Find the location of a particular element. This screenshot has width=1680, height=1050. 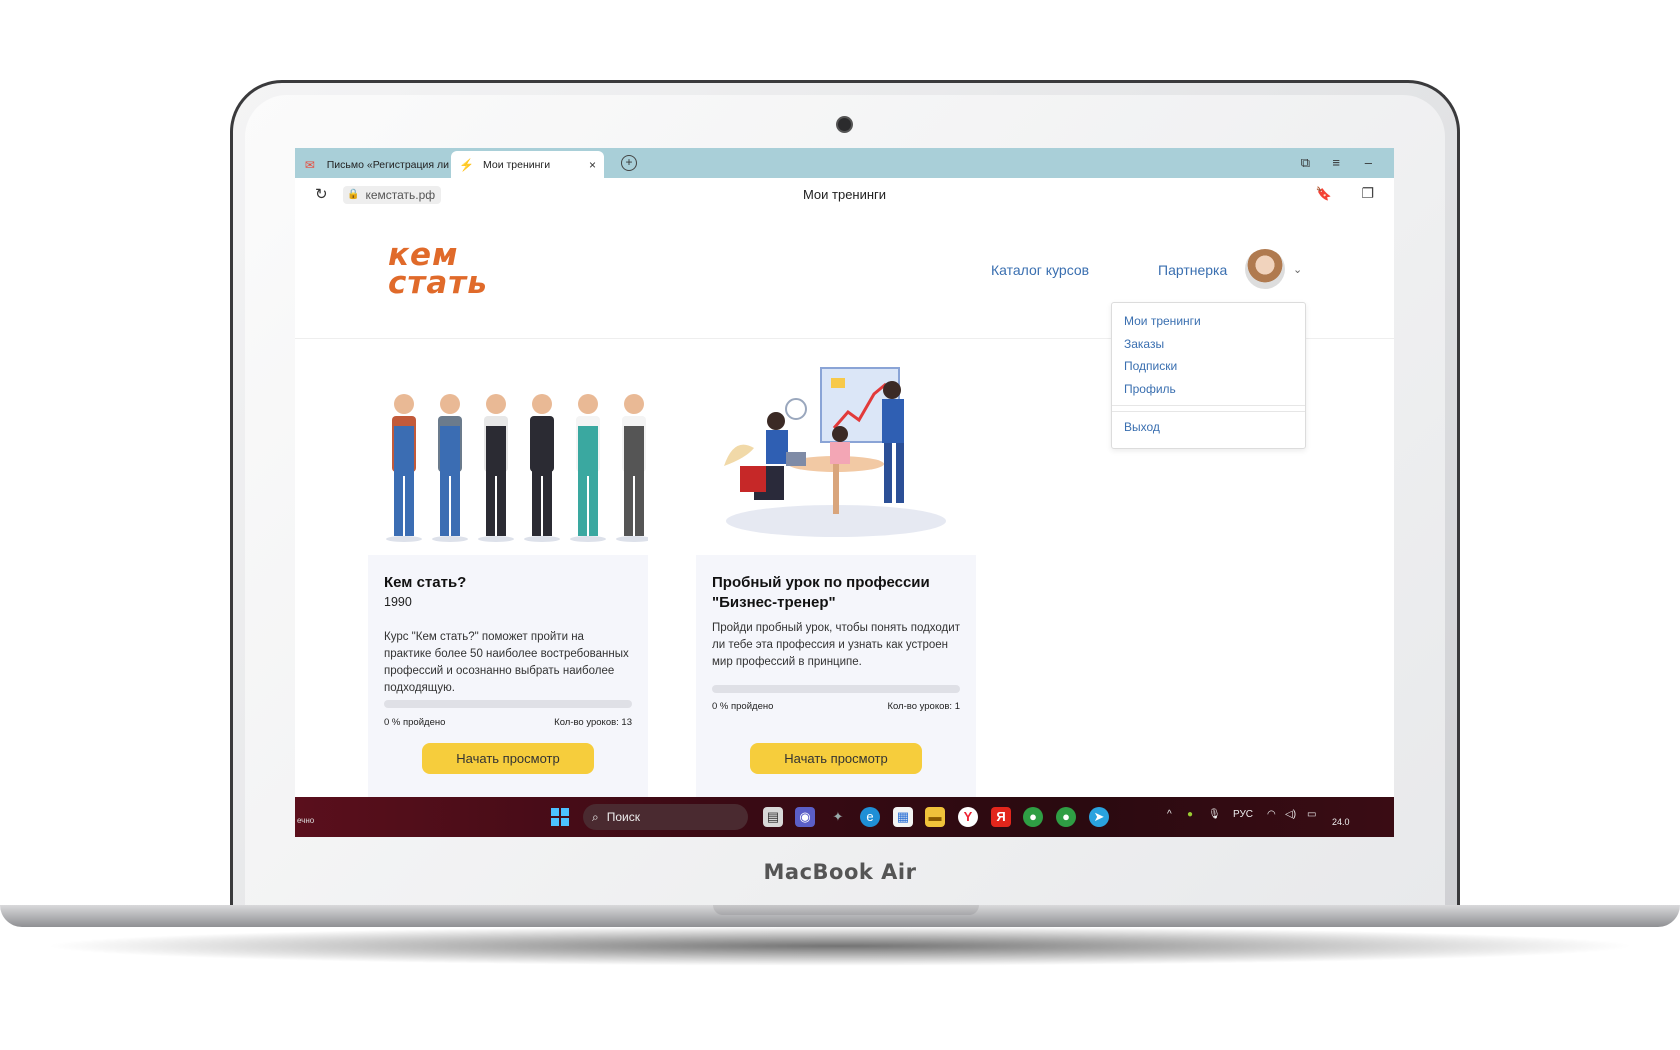

reader-icon: ❐ is located at coordinates (1367, 193).